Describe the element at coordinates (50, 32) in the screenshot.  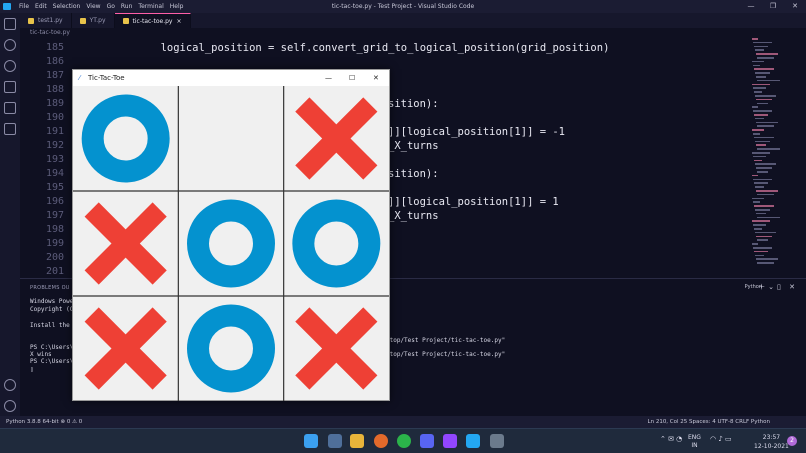
I see `breadcrumb: tic-tac-toe.py` at that location.